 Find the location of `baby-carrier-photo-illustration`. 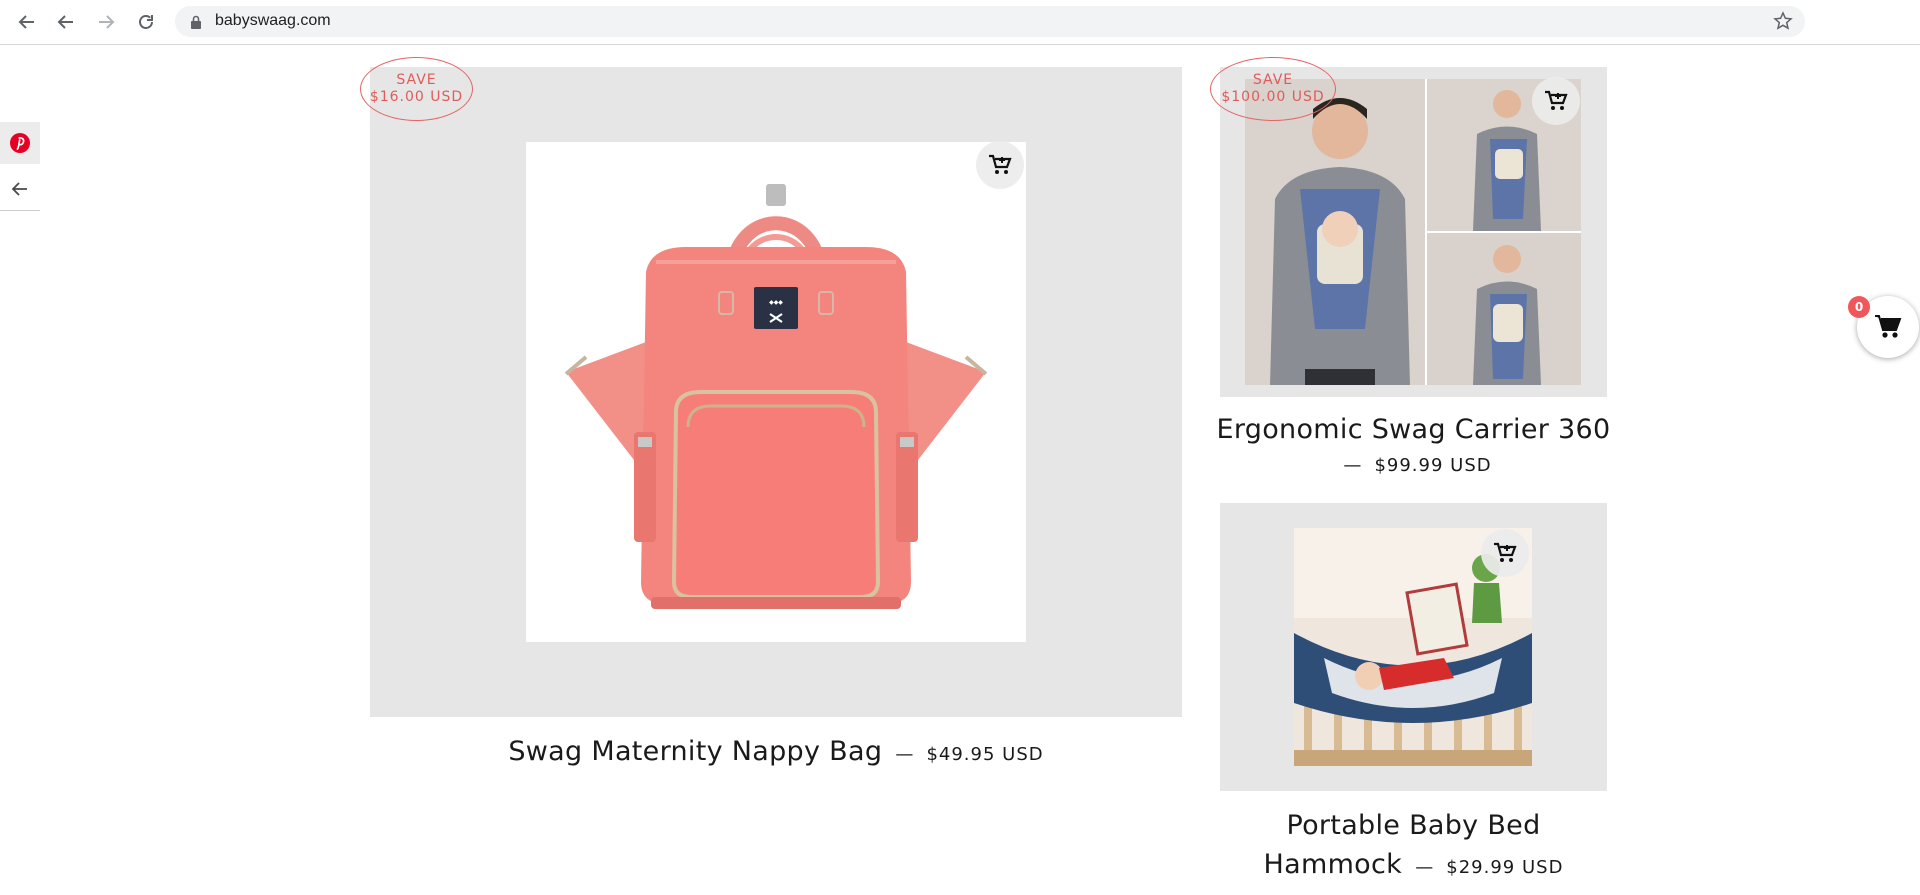

baby-carrier-photo-illustration is located at coordinates (1413, 232).